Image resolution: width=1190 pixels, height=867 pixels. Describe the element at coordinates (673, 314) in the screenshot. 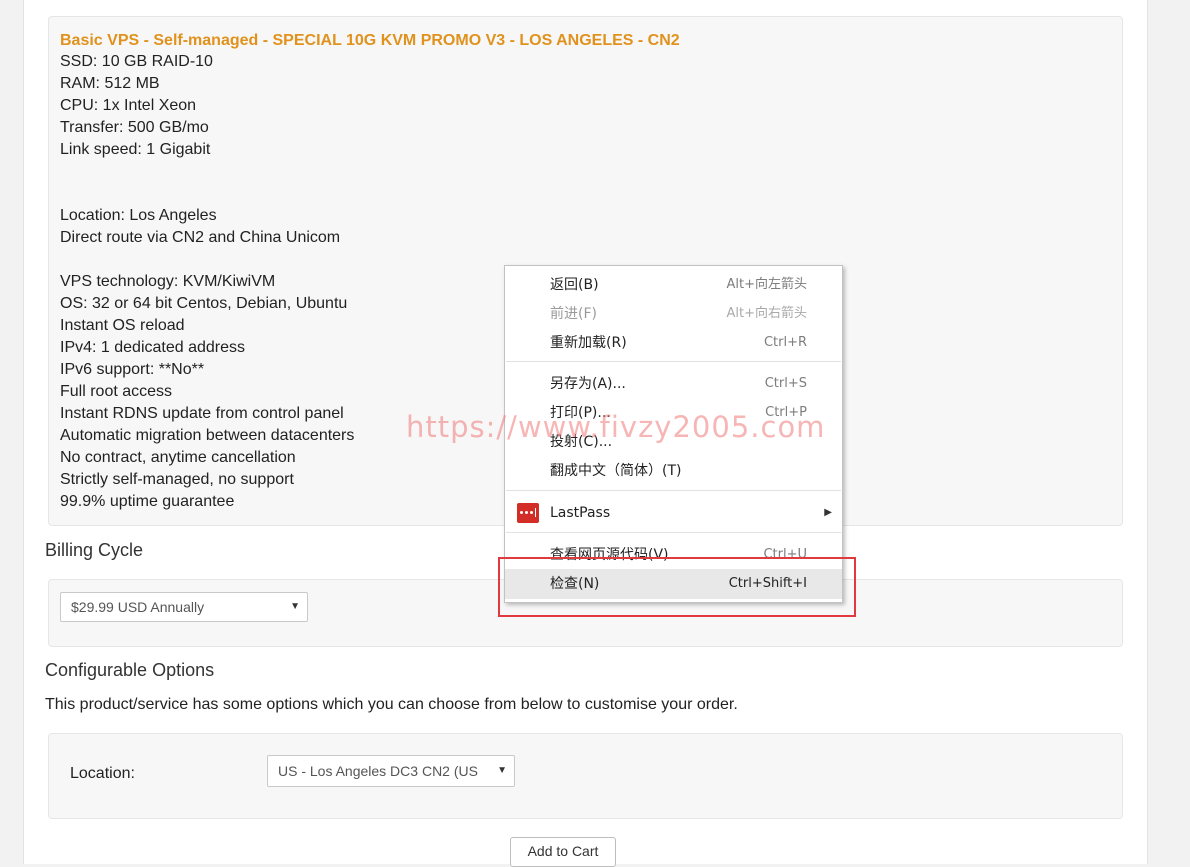

I see `menu-item-forward: 前进(F) Alt+向右箭头` at that location.